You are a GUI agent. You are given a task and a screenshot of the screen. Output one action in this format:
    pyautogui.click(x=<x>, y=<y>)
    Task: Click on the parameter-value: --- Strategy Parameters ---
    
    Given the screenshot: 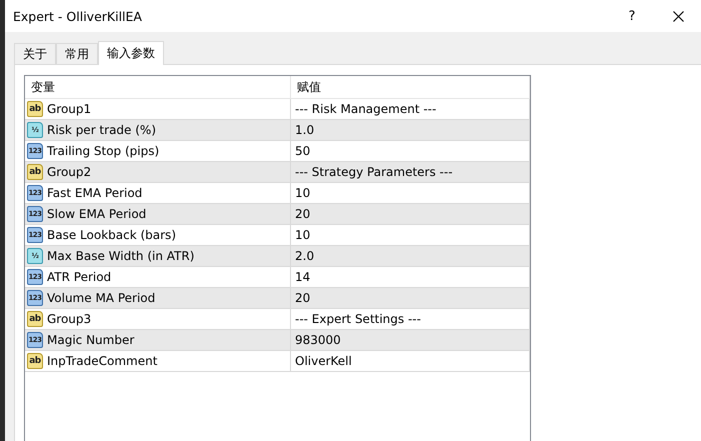 What is the action you would take?
    pyautogui.click(x=410, y=172)
    